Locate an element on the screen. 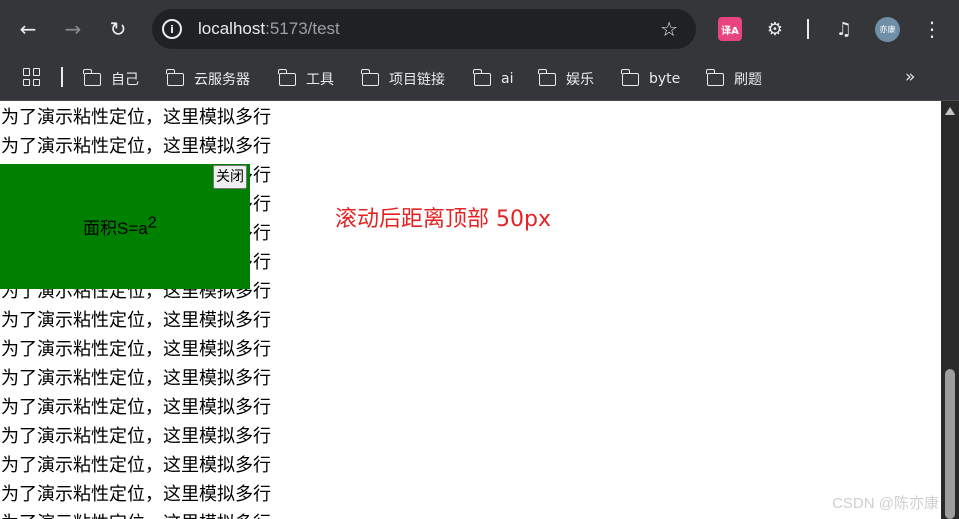 This screenshot has height=519, width=959. url-text: localhost:5173/test is located at coordinates (269, 29).